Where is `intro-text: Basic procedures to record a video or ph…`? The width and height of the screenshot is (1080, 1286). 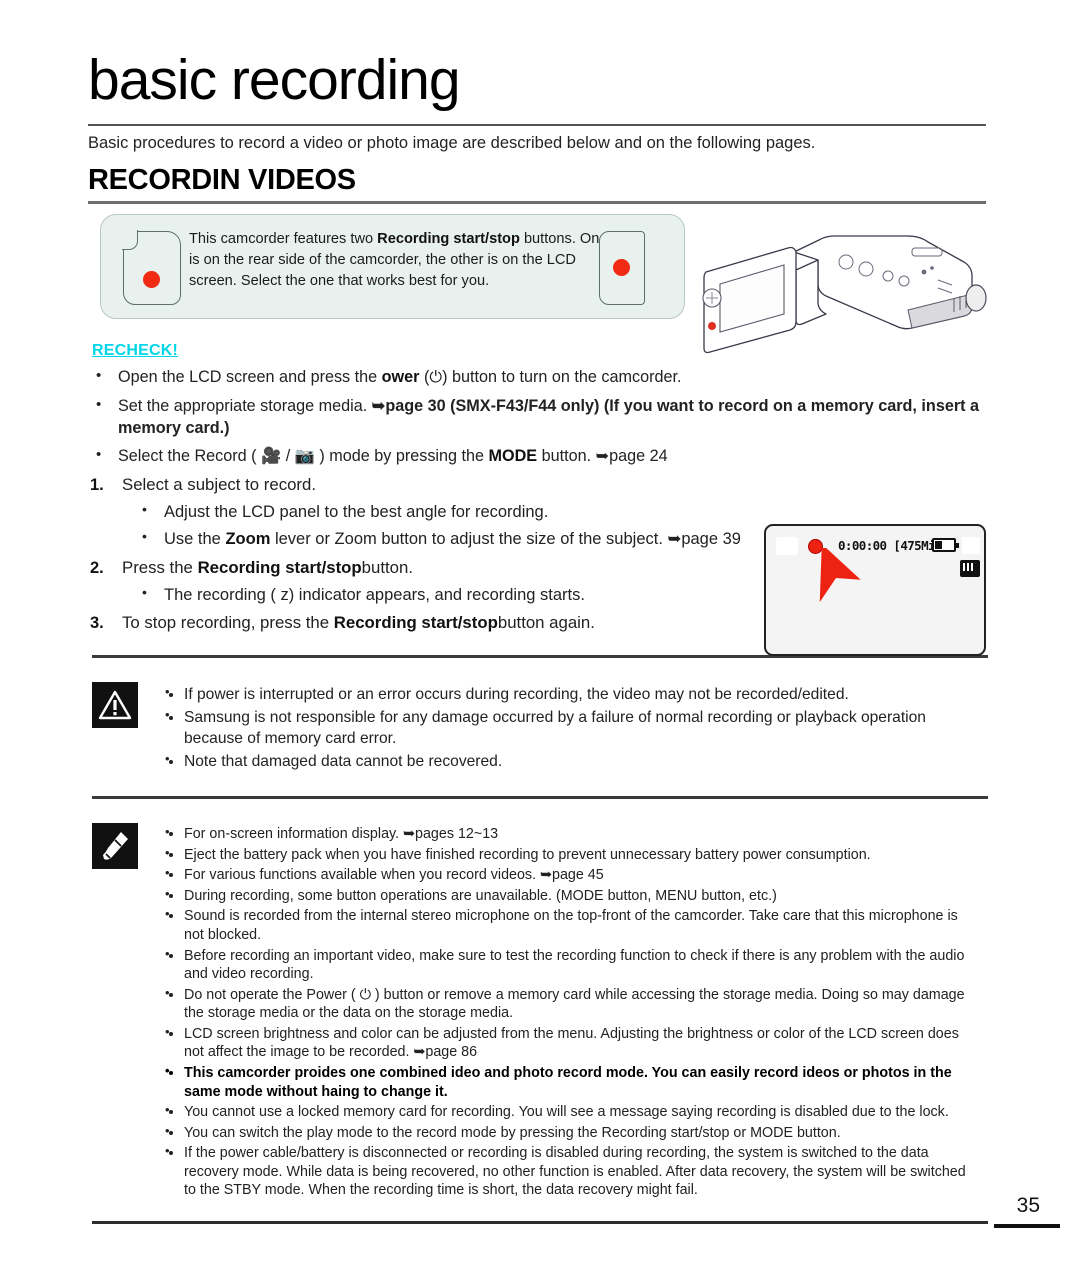
intro-text: Basic procedures to record a video or ph… is located at coordinates (452, 143).